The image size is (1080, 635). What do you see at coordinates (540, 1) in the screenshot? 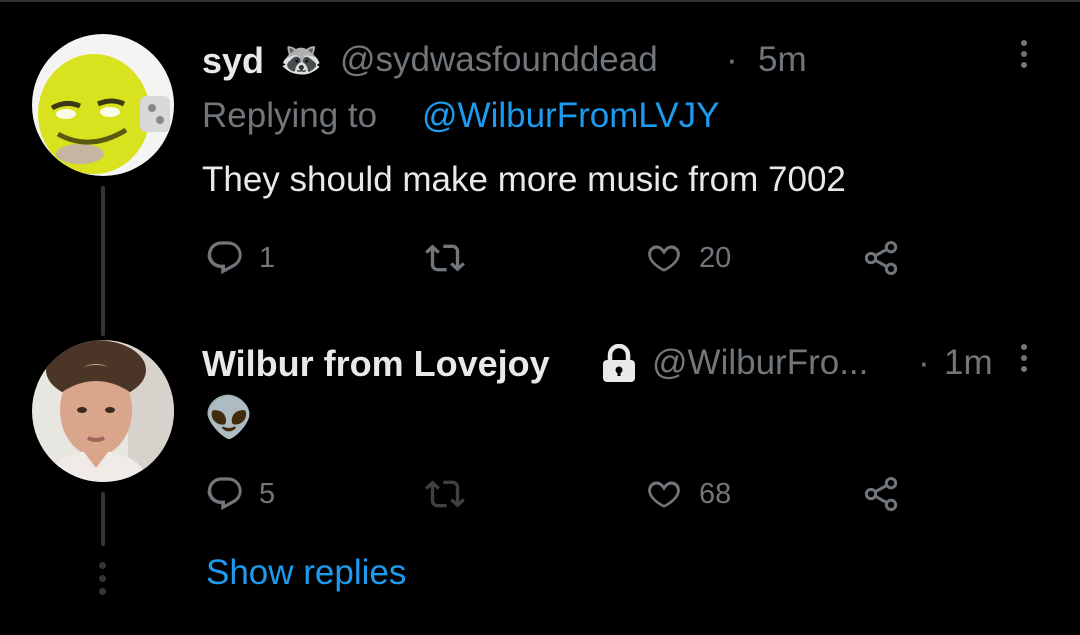
I see `top-divider` at bounding box center [540, 1].